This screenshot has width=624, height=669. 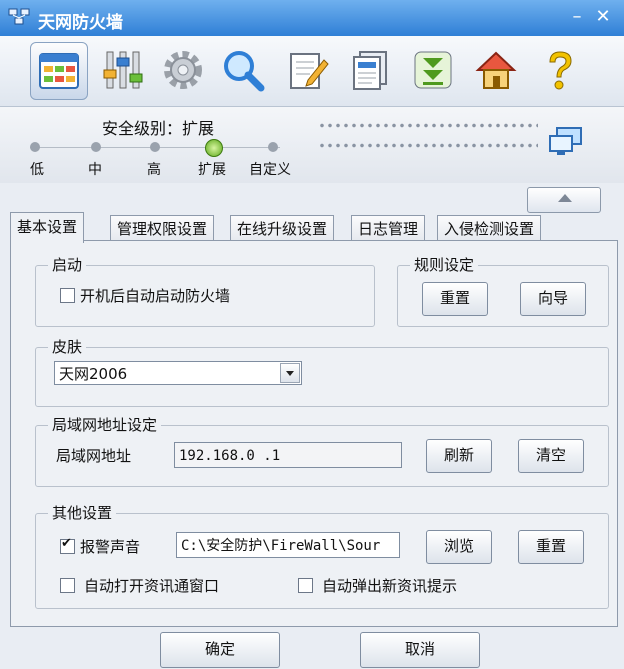 I want to click on documents-icon, so click(x=370, y=70).